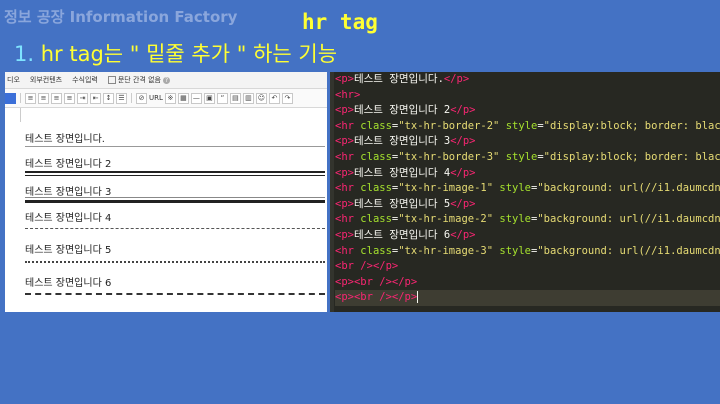 The height and width of the screenshot is (404, 720). What do you see at coordinates (209, 98) in the screenshot?
I see `image-icon: ▣` at bounding box center [209, 98].